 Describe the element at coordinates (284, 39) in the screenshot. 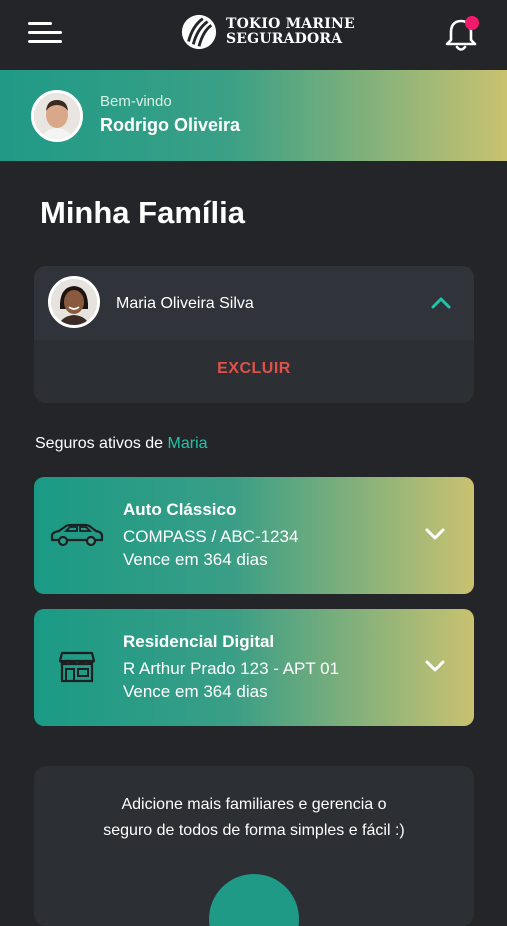

I see `logo-line2: SEGURADORA` at that location.